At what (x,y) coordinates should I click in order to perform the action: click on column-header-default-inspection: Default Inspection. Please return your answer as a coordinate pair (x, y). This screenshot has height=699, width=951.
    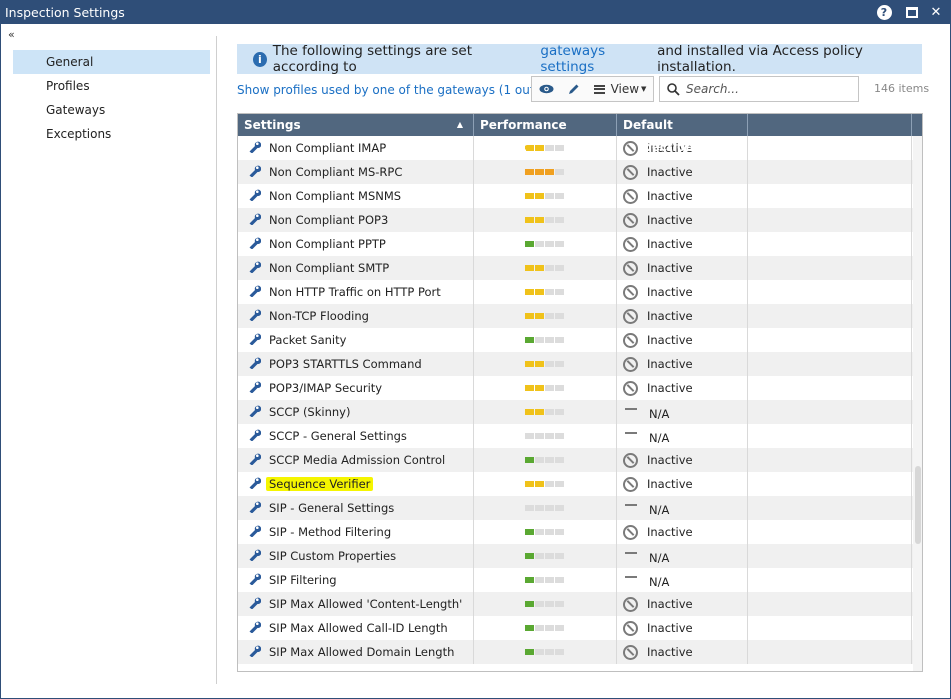
    Looking at the image, I should click on (682, 134).